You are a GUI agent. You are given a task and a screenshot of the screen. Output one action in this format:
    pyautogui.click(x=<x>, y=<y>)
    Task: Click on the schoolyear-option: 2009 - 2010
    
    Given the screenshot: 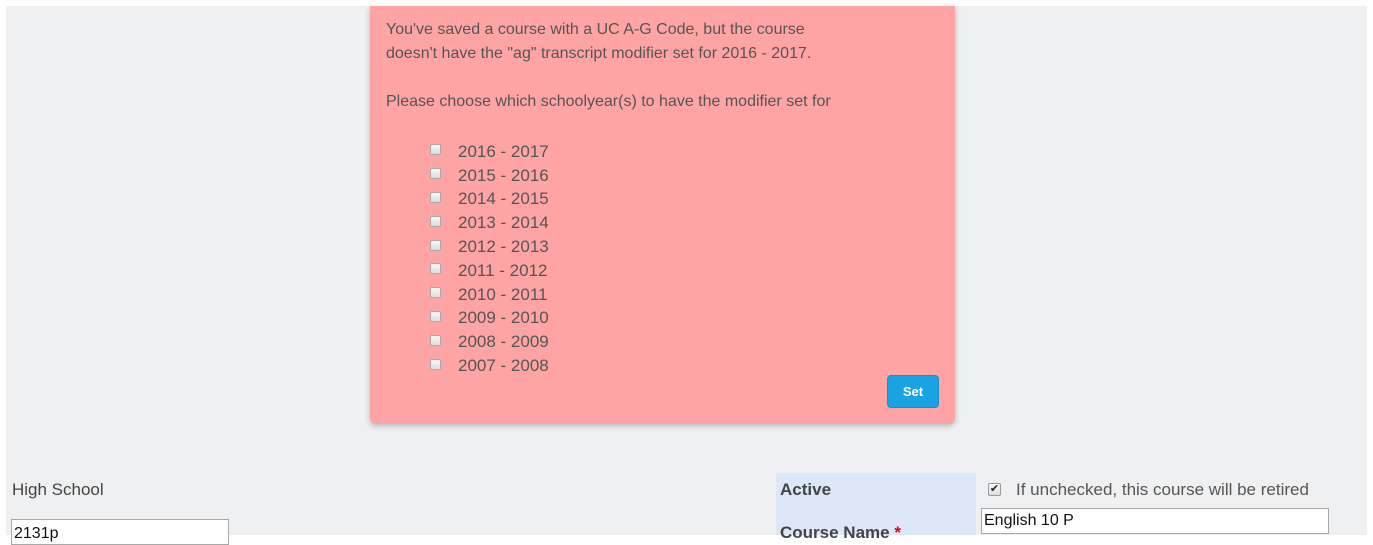 What is the action you would take?
    pyautogui.click(x=489, y=319)
    